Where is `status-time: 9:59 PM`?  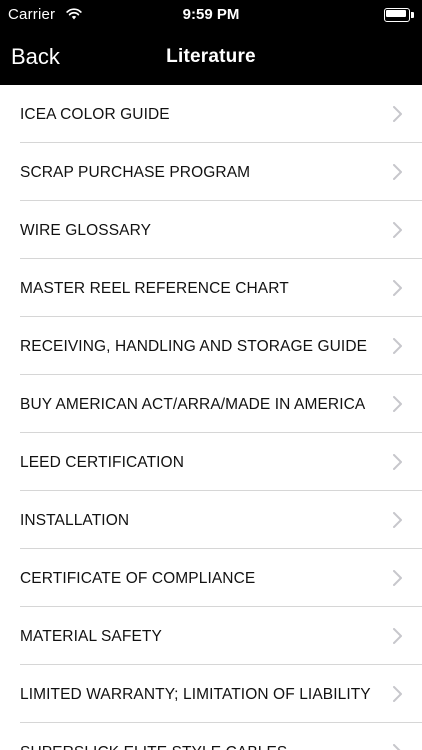
status-time: 9:59 PM is located at coordinates (211, 14).